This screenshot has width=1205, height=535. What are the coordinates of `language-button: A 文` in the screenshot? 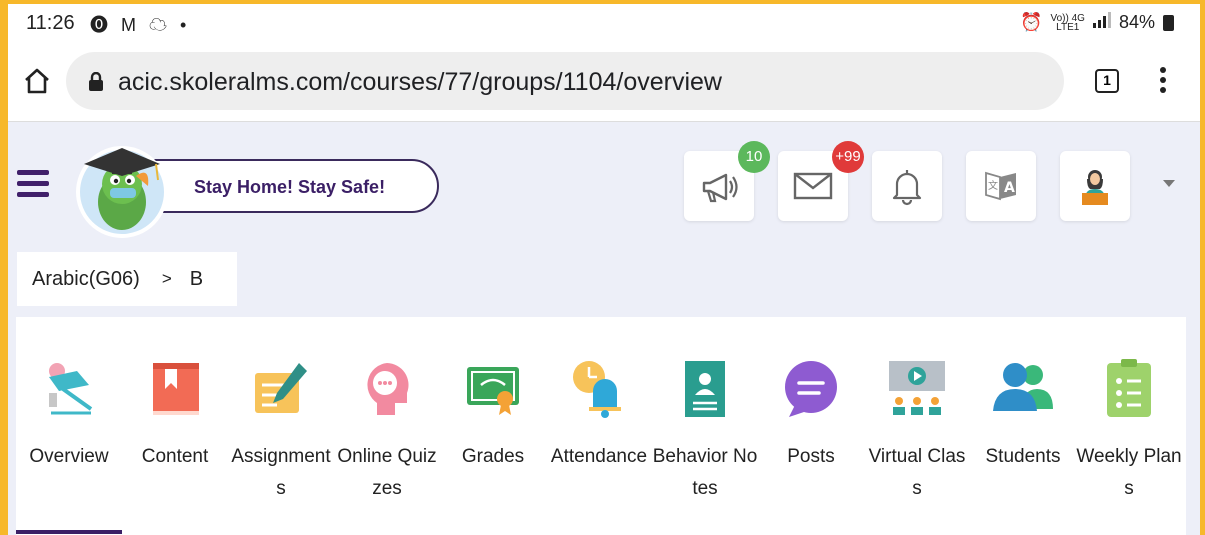 It's located at (1001, 186).